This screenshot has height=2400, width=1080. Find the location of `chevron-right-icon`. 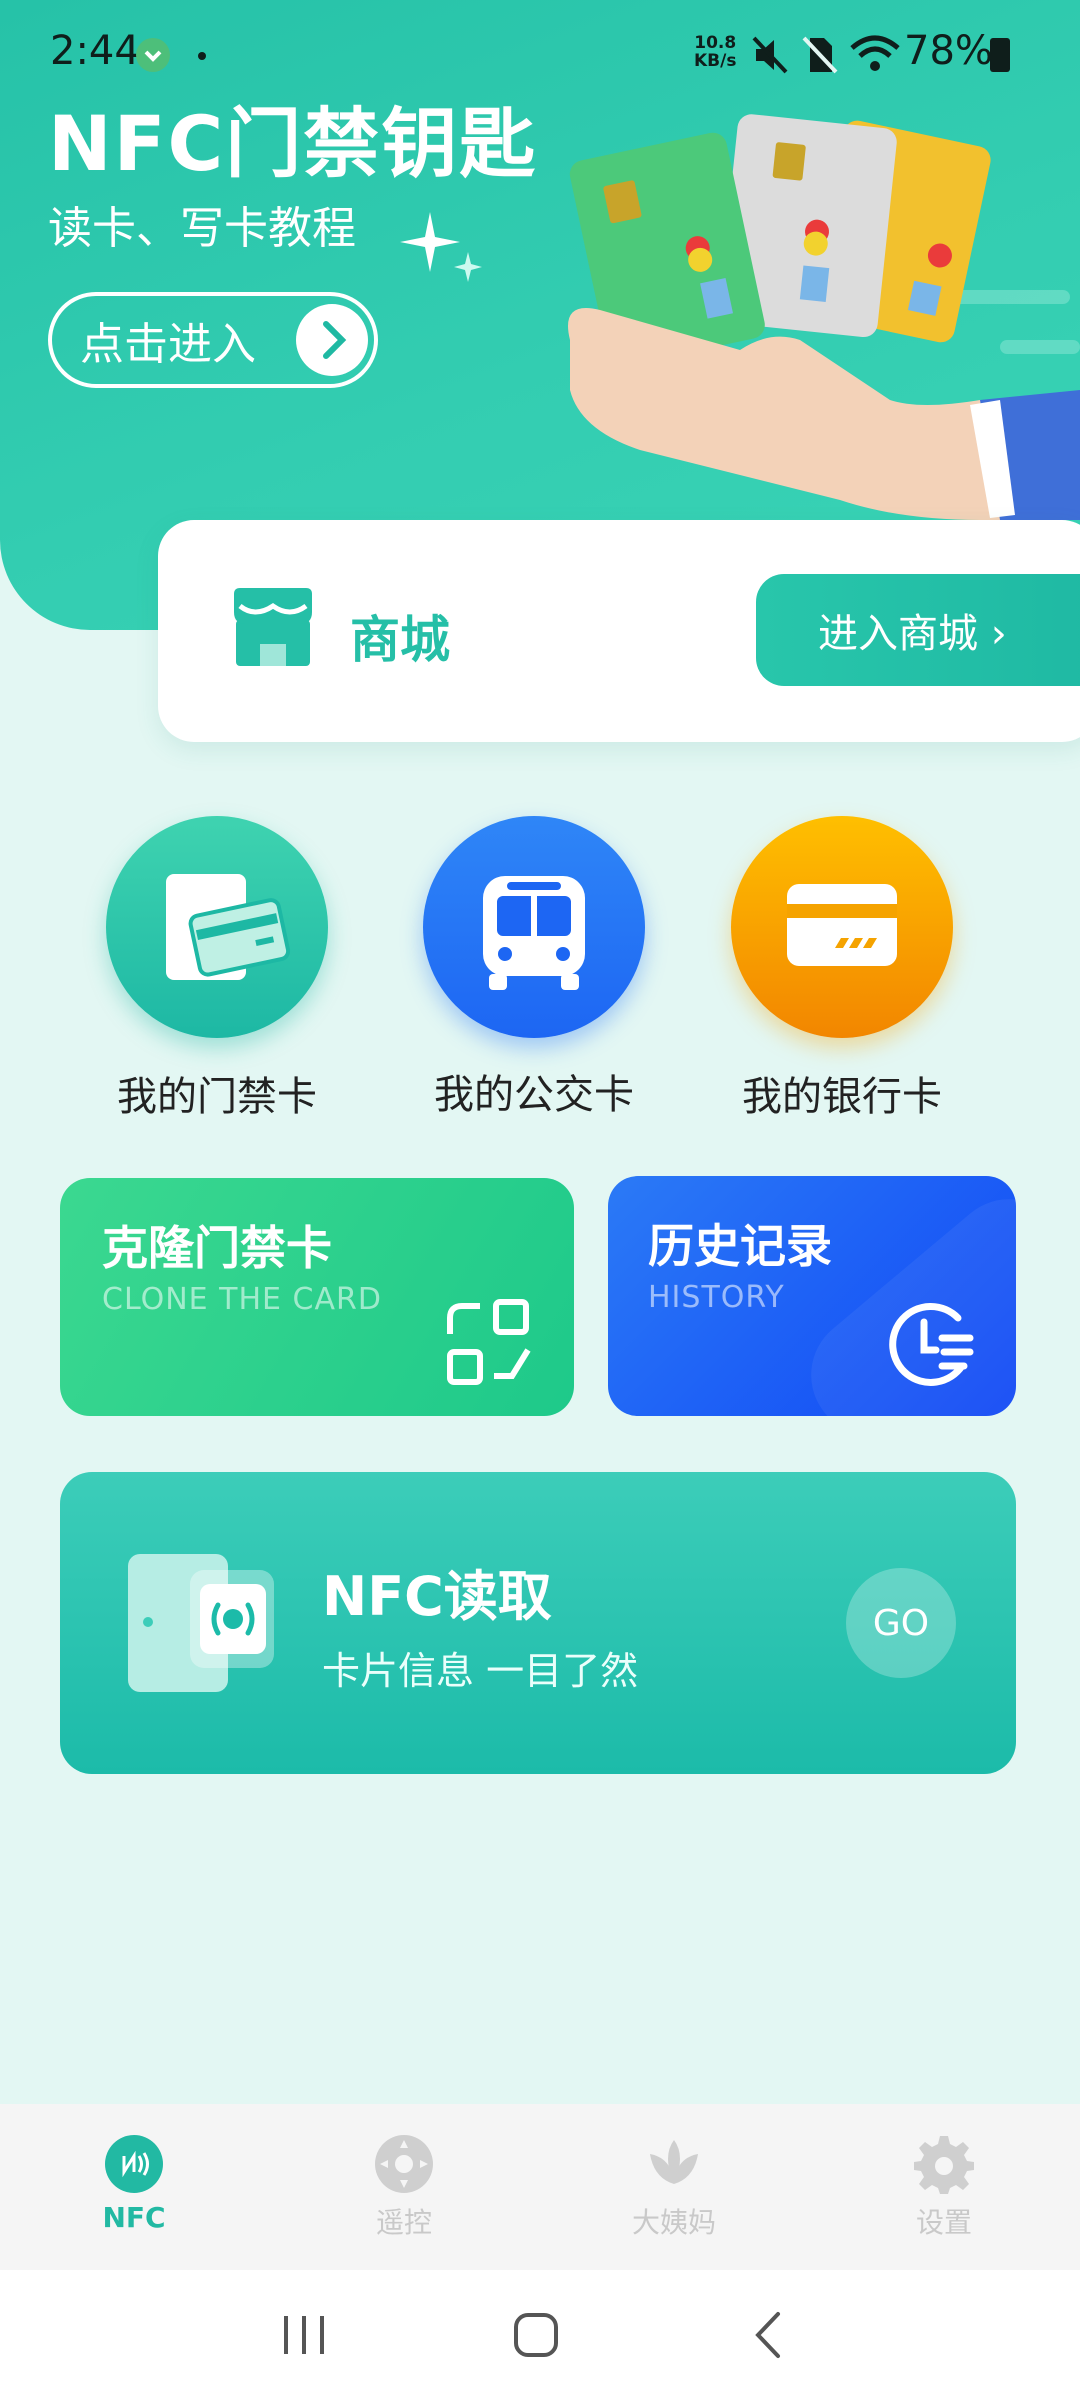

chevron-right-icon is located at coordinates (332, 340).